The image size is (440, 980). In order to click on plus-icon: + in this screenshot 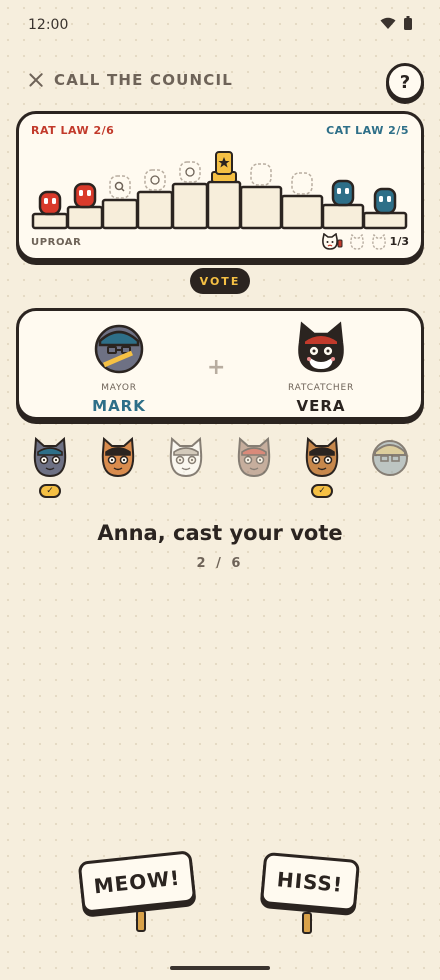, I will do `click(216, 367)`.